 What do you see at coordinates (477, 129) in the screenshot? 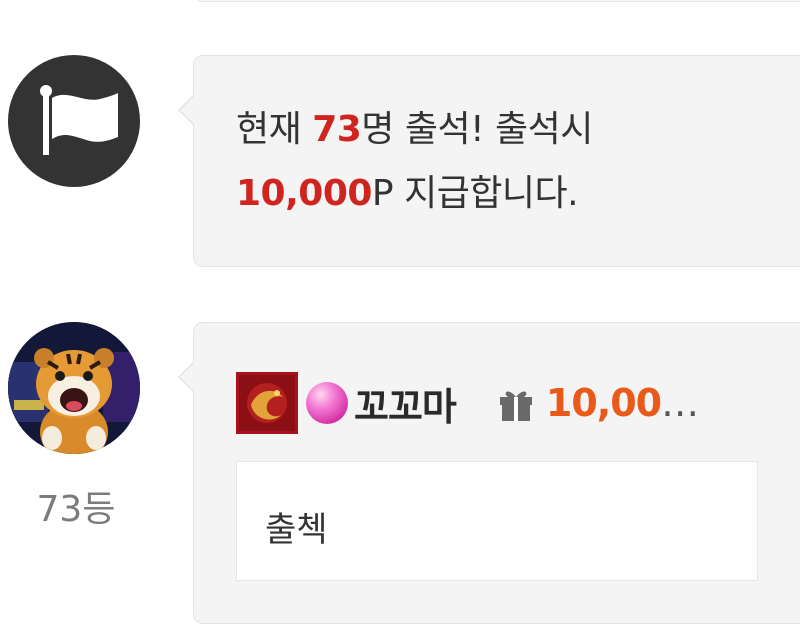
I see `notice-text-middle: 명 출석! 출석시` at bounding box center [477, 129].